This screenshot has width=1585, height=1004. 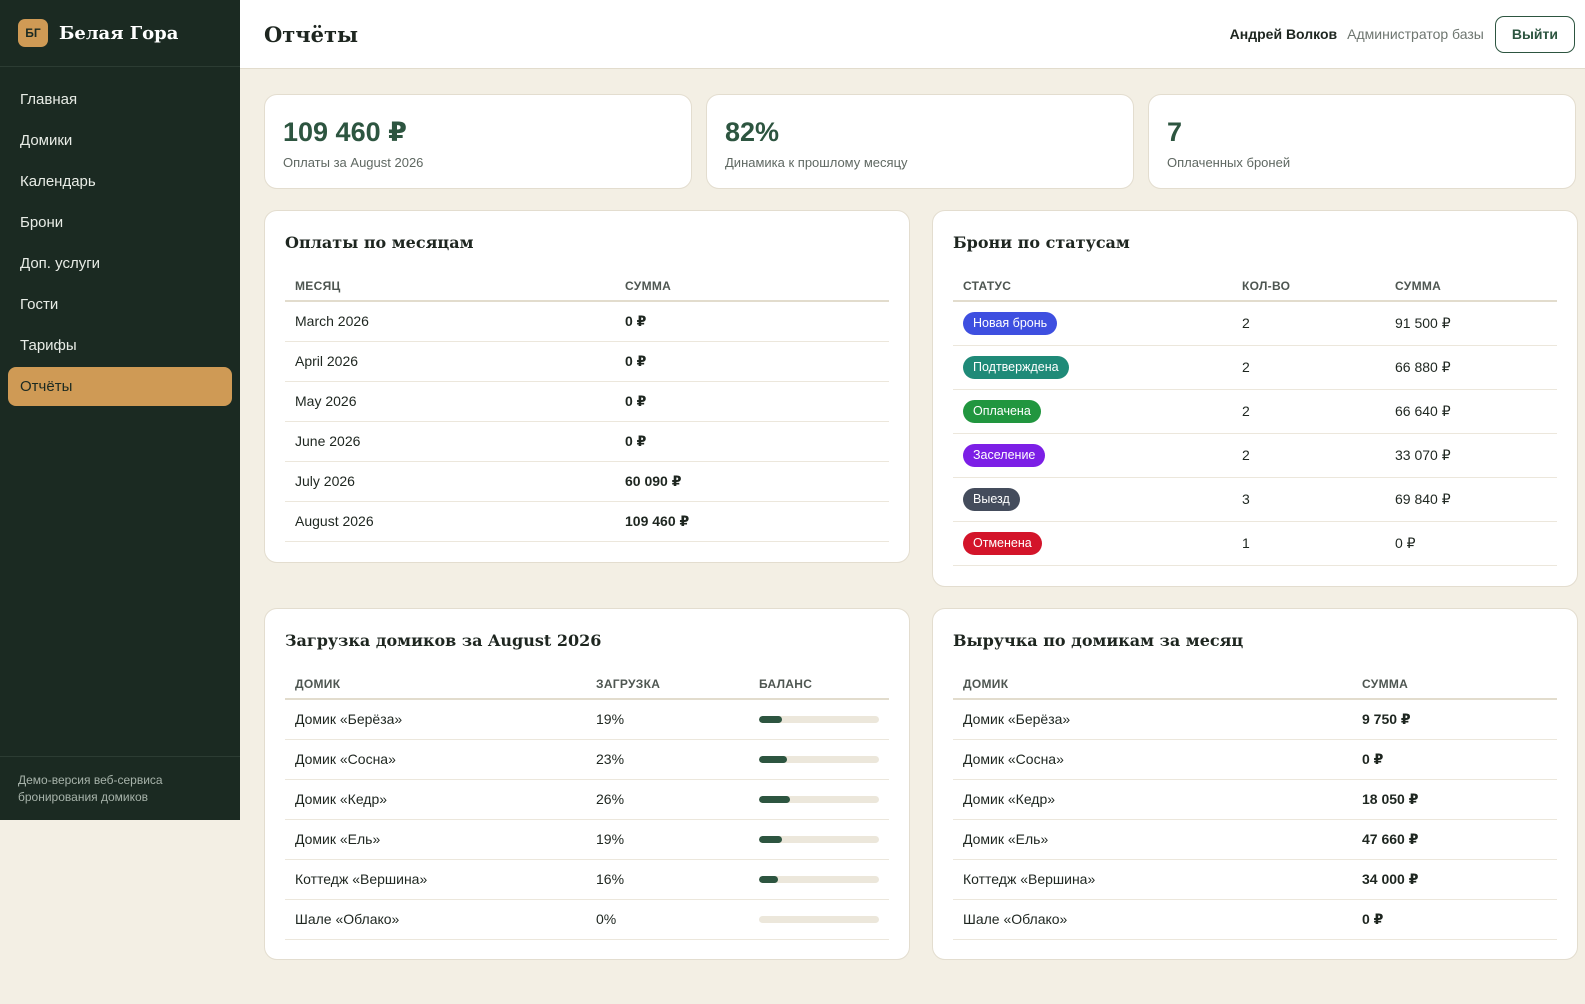 What do you see at coordinates (120, 386) in the screenshot?
I see `sidebar-item-reports: Отчёты` at bounding box center [120, 386].